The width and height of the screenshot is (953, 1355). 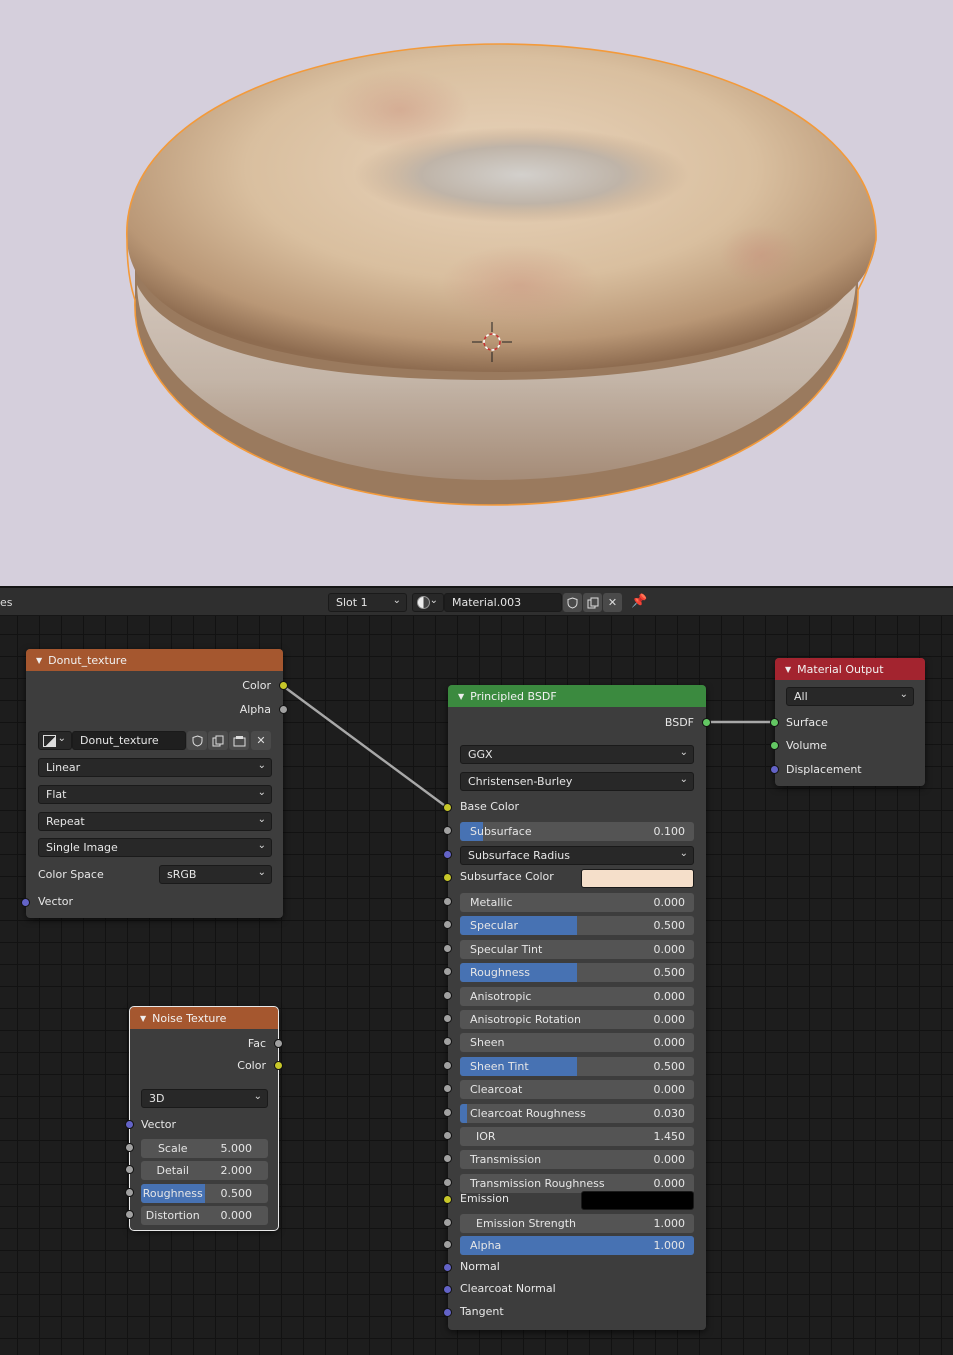 What do you see at coordinates (577, 1136) in the screenshot?
I see `ior-field: IOR 1.450` at bounding box center [577, 1136].